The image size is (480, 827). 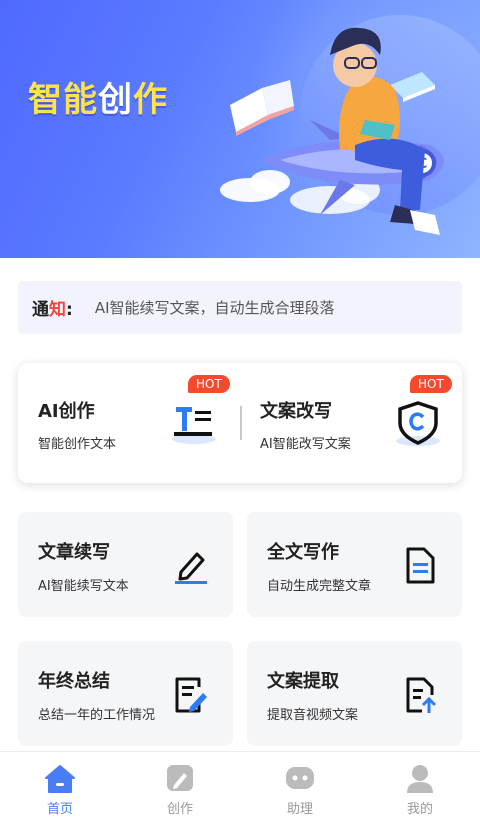 What do you see at coordinates (97, 715) in the screenshot?
I see `card-subtitle: 总结一年的工作情况` at bounding box center [97, 715].